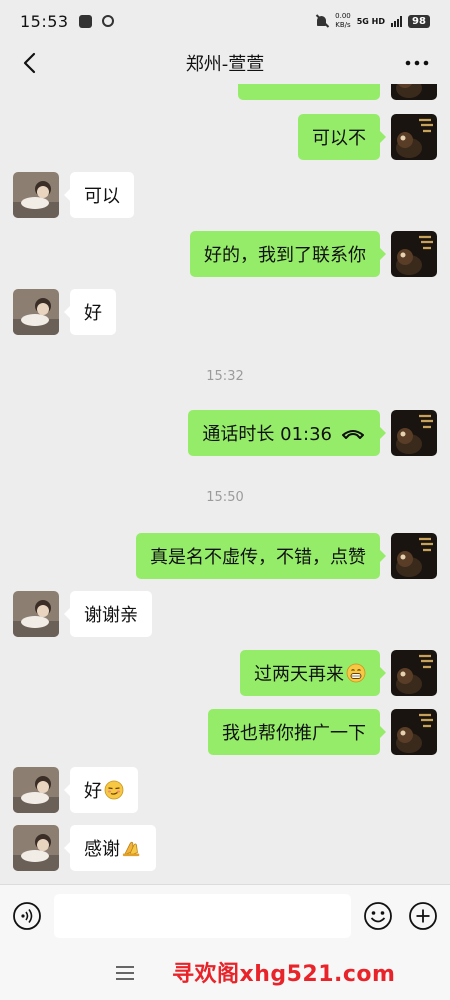 Image resolution: width=450 pixels, height=1000 pixels. I want to click on message-text: 可以, so click(102, 196).